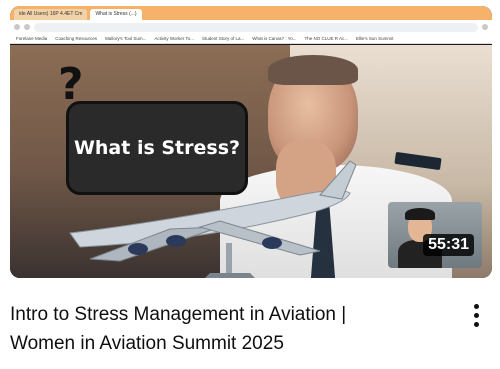 This screenshot has height=369, width=500. I want to click on video-title-line: Intro to Stress Management in Aviation |, so click(178, 314).